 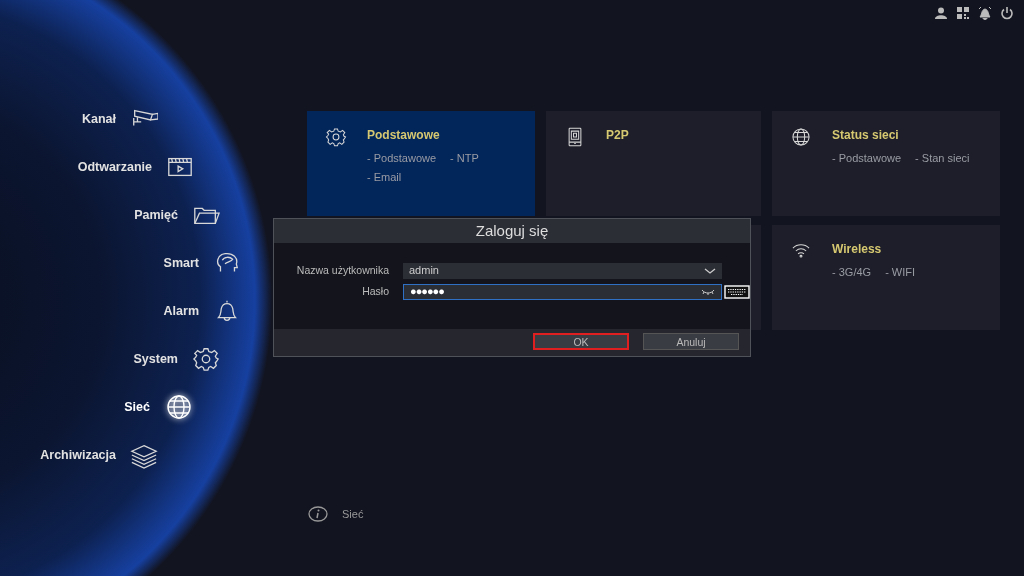 I want to click on submenu-link: - WIFI, so click(x=900, y=272).